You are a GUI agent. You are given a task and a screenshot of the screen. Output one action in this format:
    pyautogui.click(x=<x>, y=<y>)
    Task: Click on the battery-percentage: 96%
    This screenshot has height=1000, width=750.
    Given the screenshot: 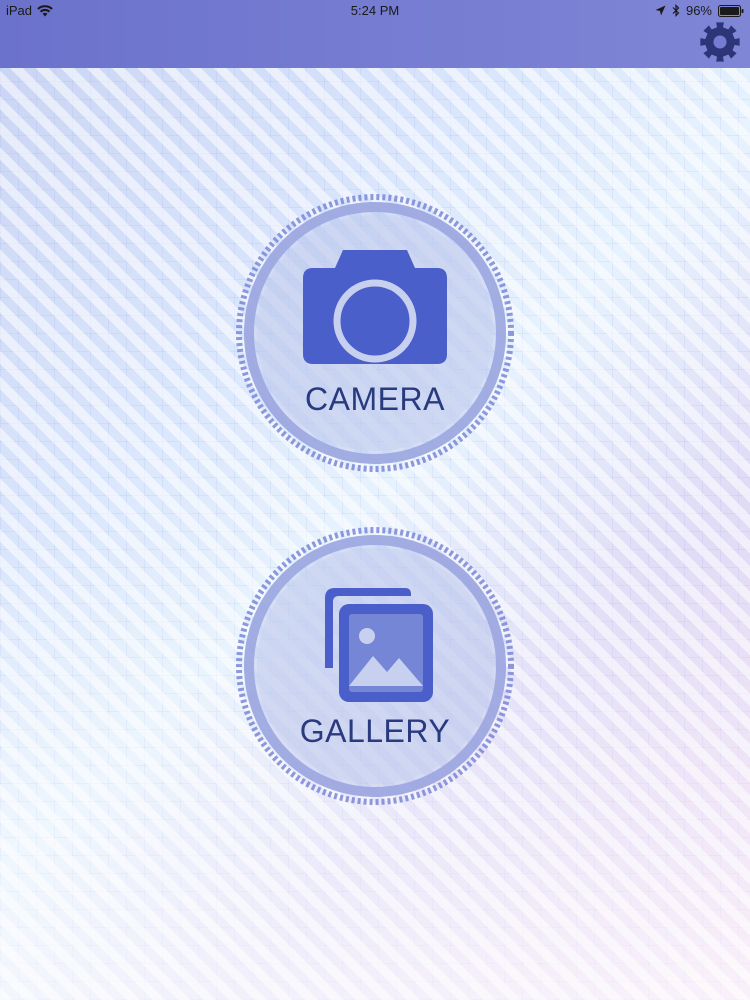 What is the action you would take?
    pyautogui.click(x=698, y=10)
    